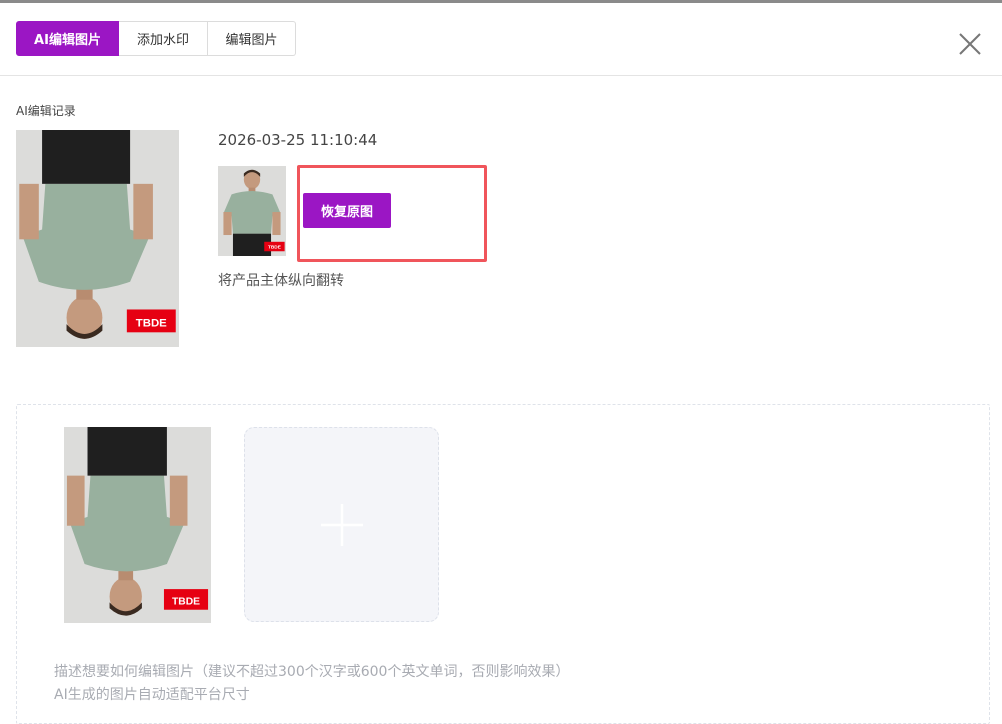 The image size is (1002, 724). Describe the element at coordinates (312, 672) in the screenshot. I see `prompt-placeholder: 描述想要如何编辑图片（建议不超过300个汉字或600个英文单词，否则影响效果）` at that location.